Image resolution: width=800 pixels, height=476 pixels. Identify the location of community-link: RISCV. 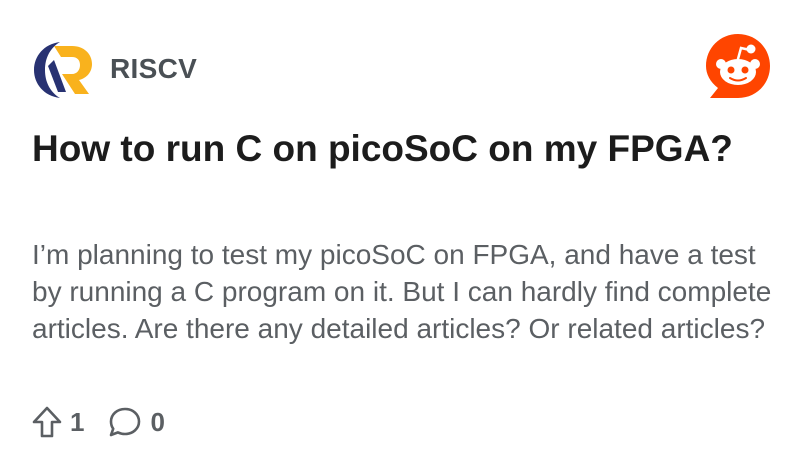
(114, 69).